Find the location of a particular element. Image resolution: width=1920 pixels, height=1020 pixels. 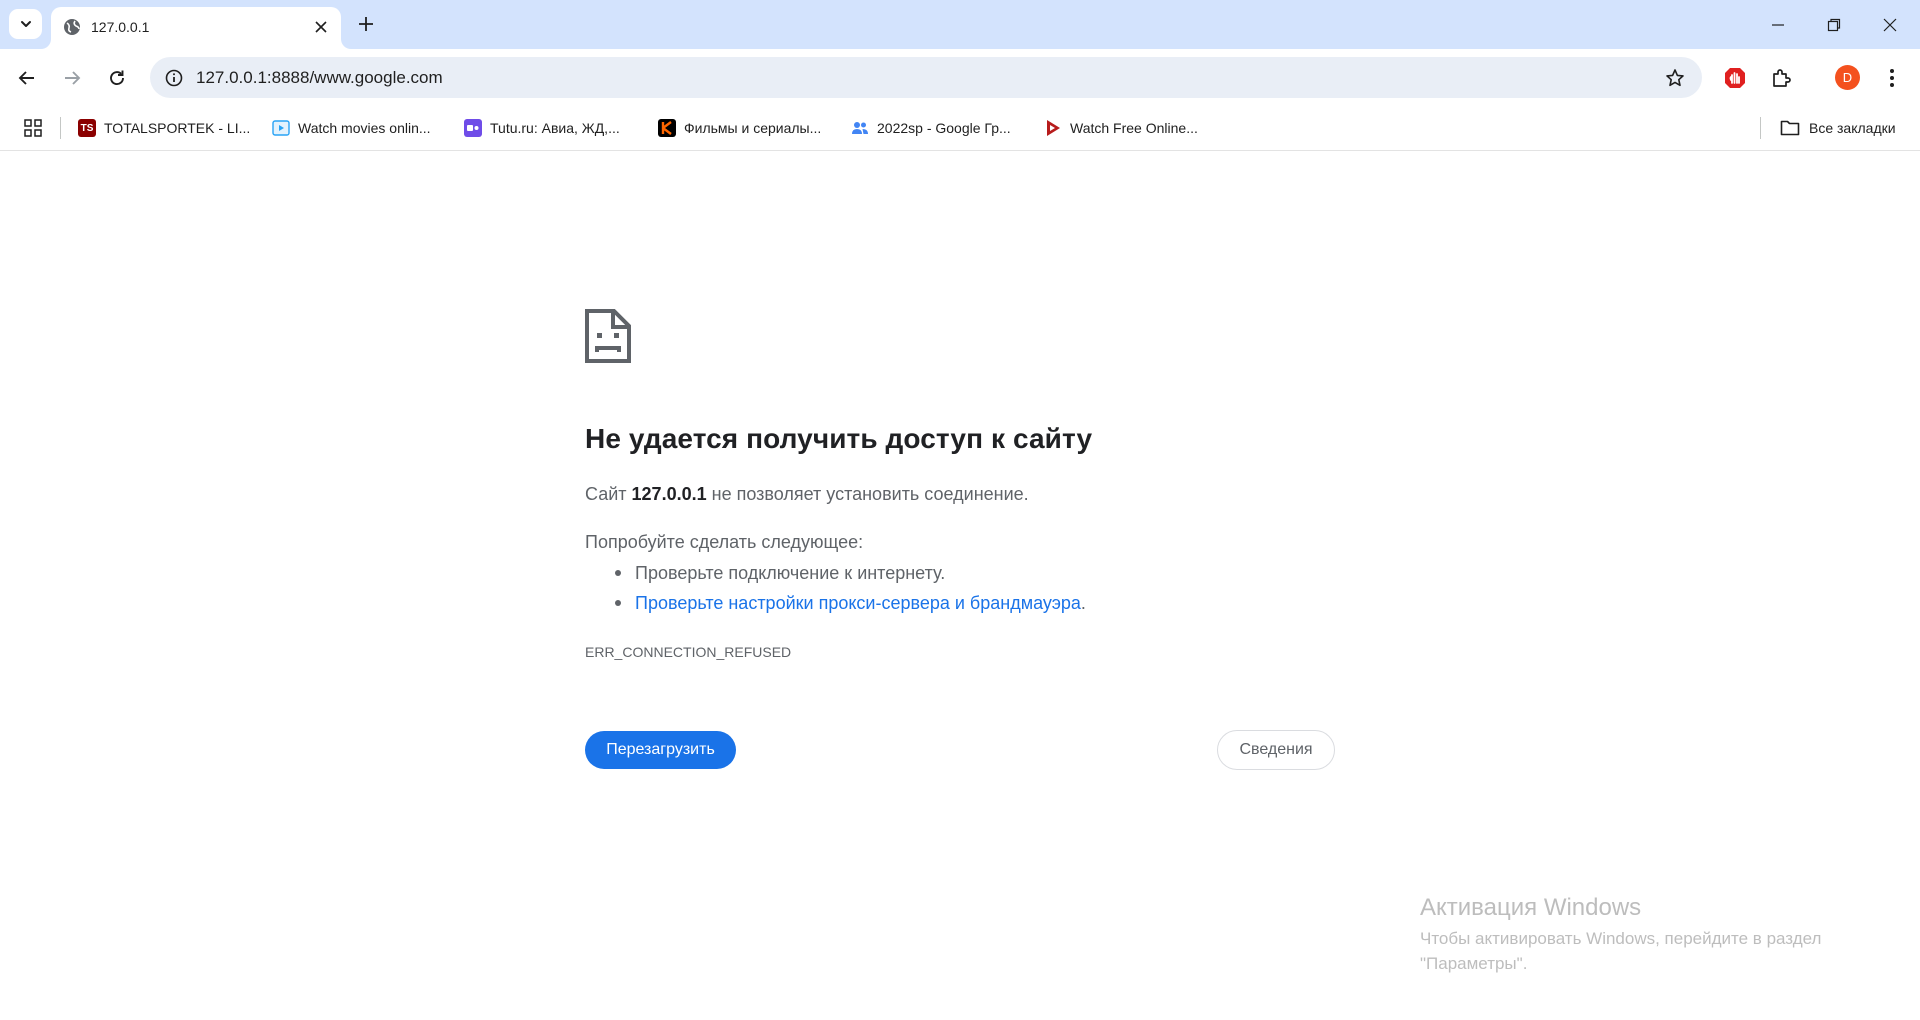

extensions-button is located at coordinates (1781, 78).